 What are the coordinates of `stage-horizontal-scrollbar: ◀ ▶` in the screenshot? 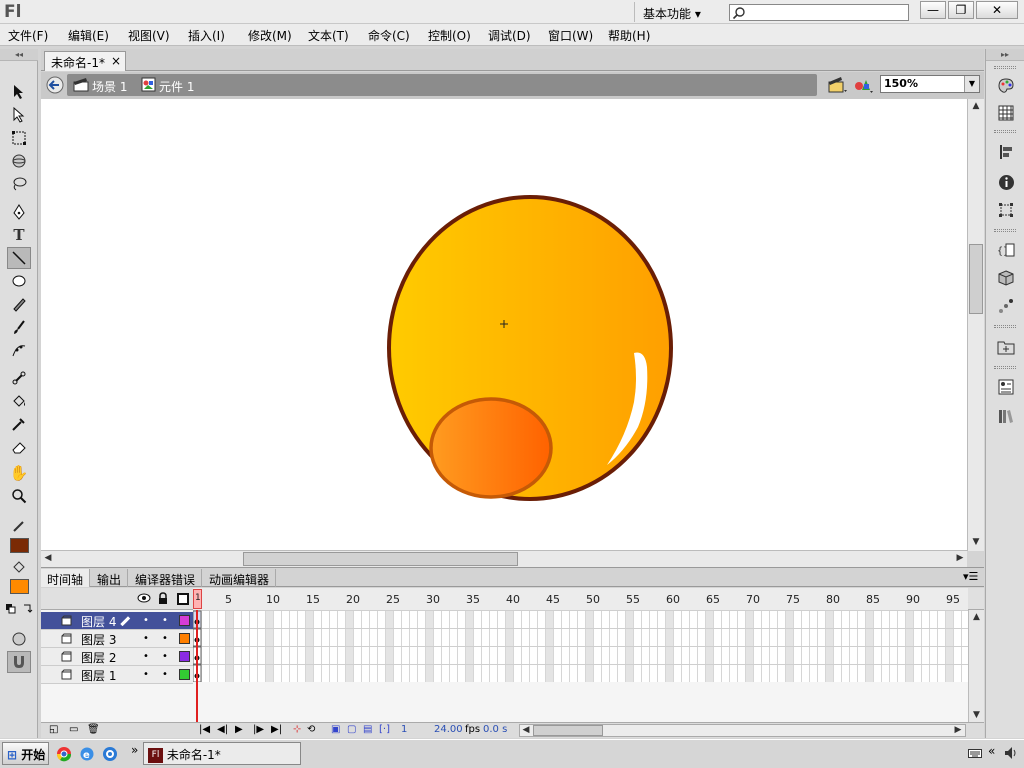 It's located at (504, 558).